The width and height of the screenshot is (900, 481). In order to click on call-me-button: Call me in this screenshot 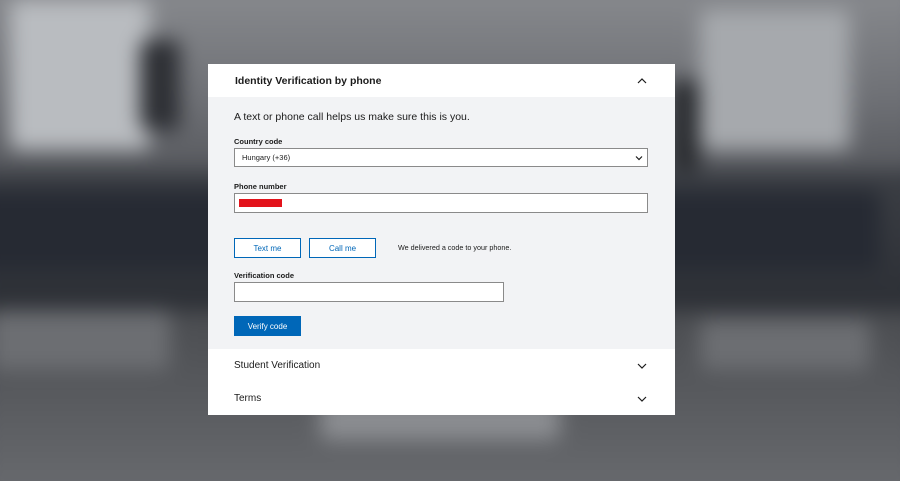, I will do `click(342, 248)`.